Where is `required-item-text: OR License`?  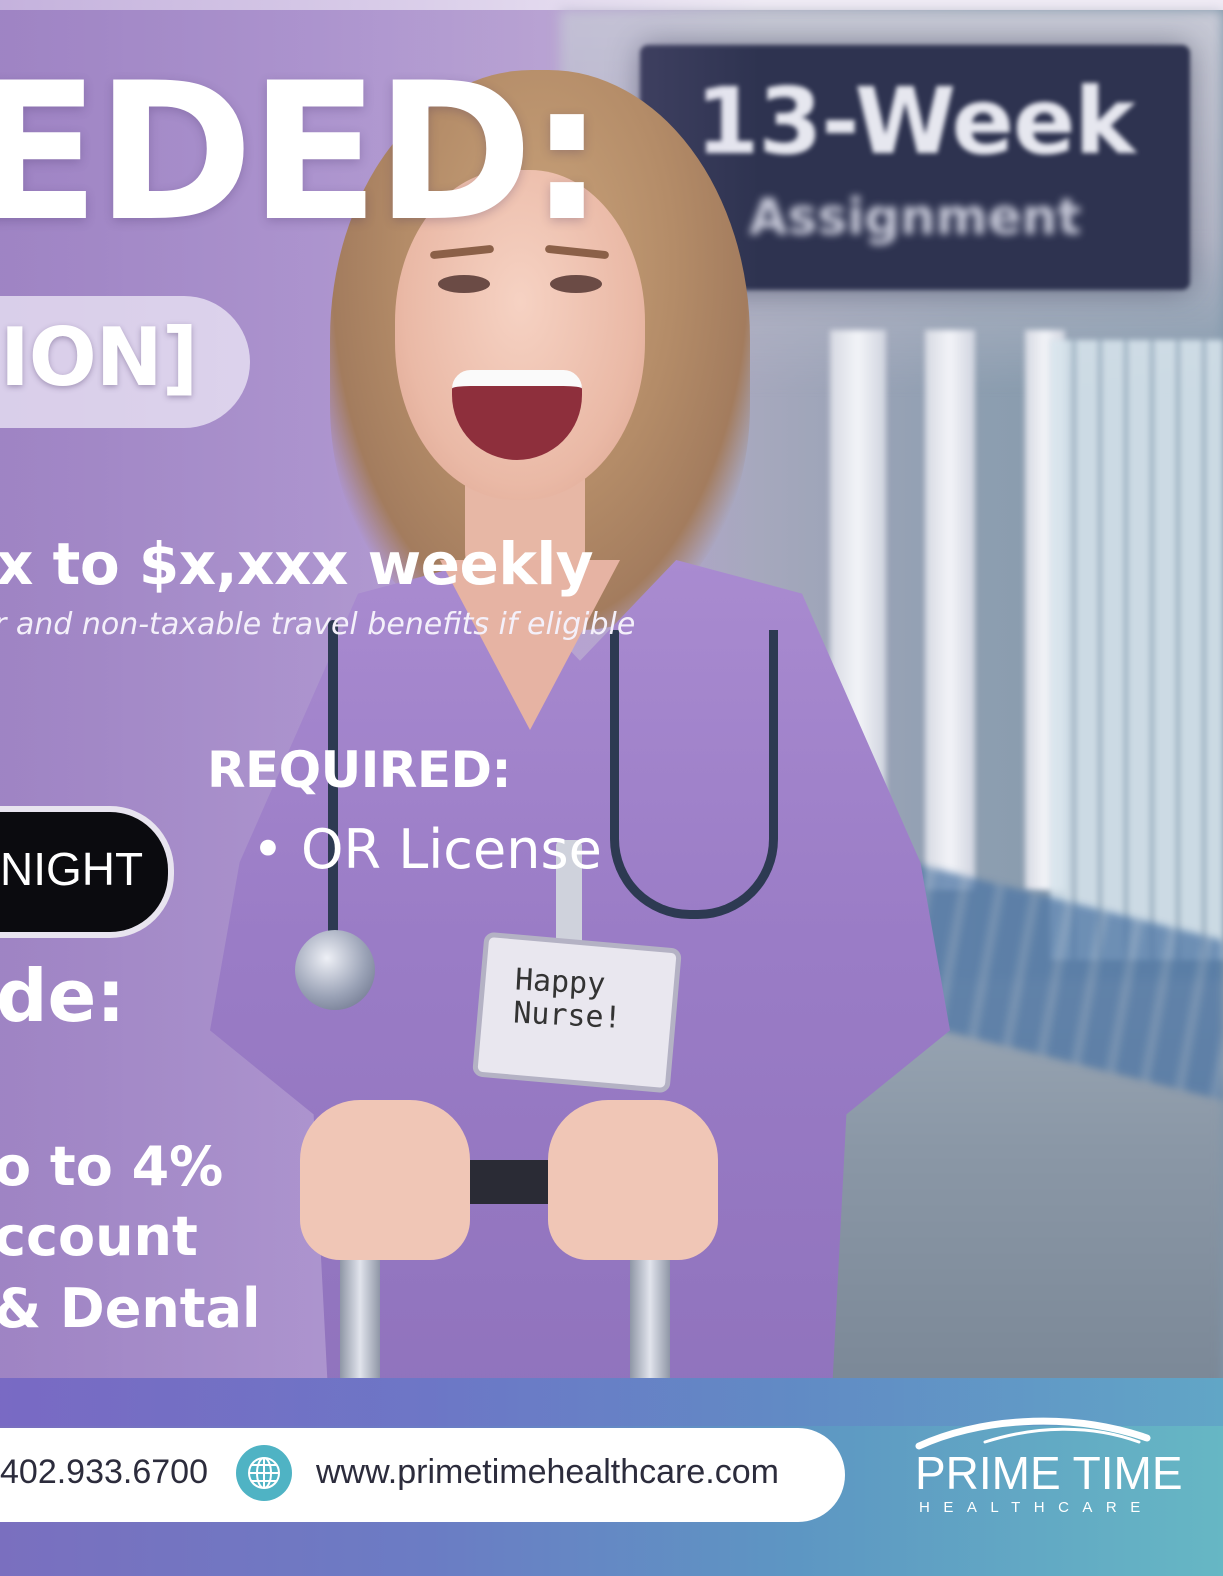
required-item-text: OR License is located at coordinates (451, 849).